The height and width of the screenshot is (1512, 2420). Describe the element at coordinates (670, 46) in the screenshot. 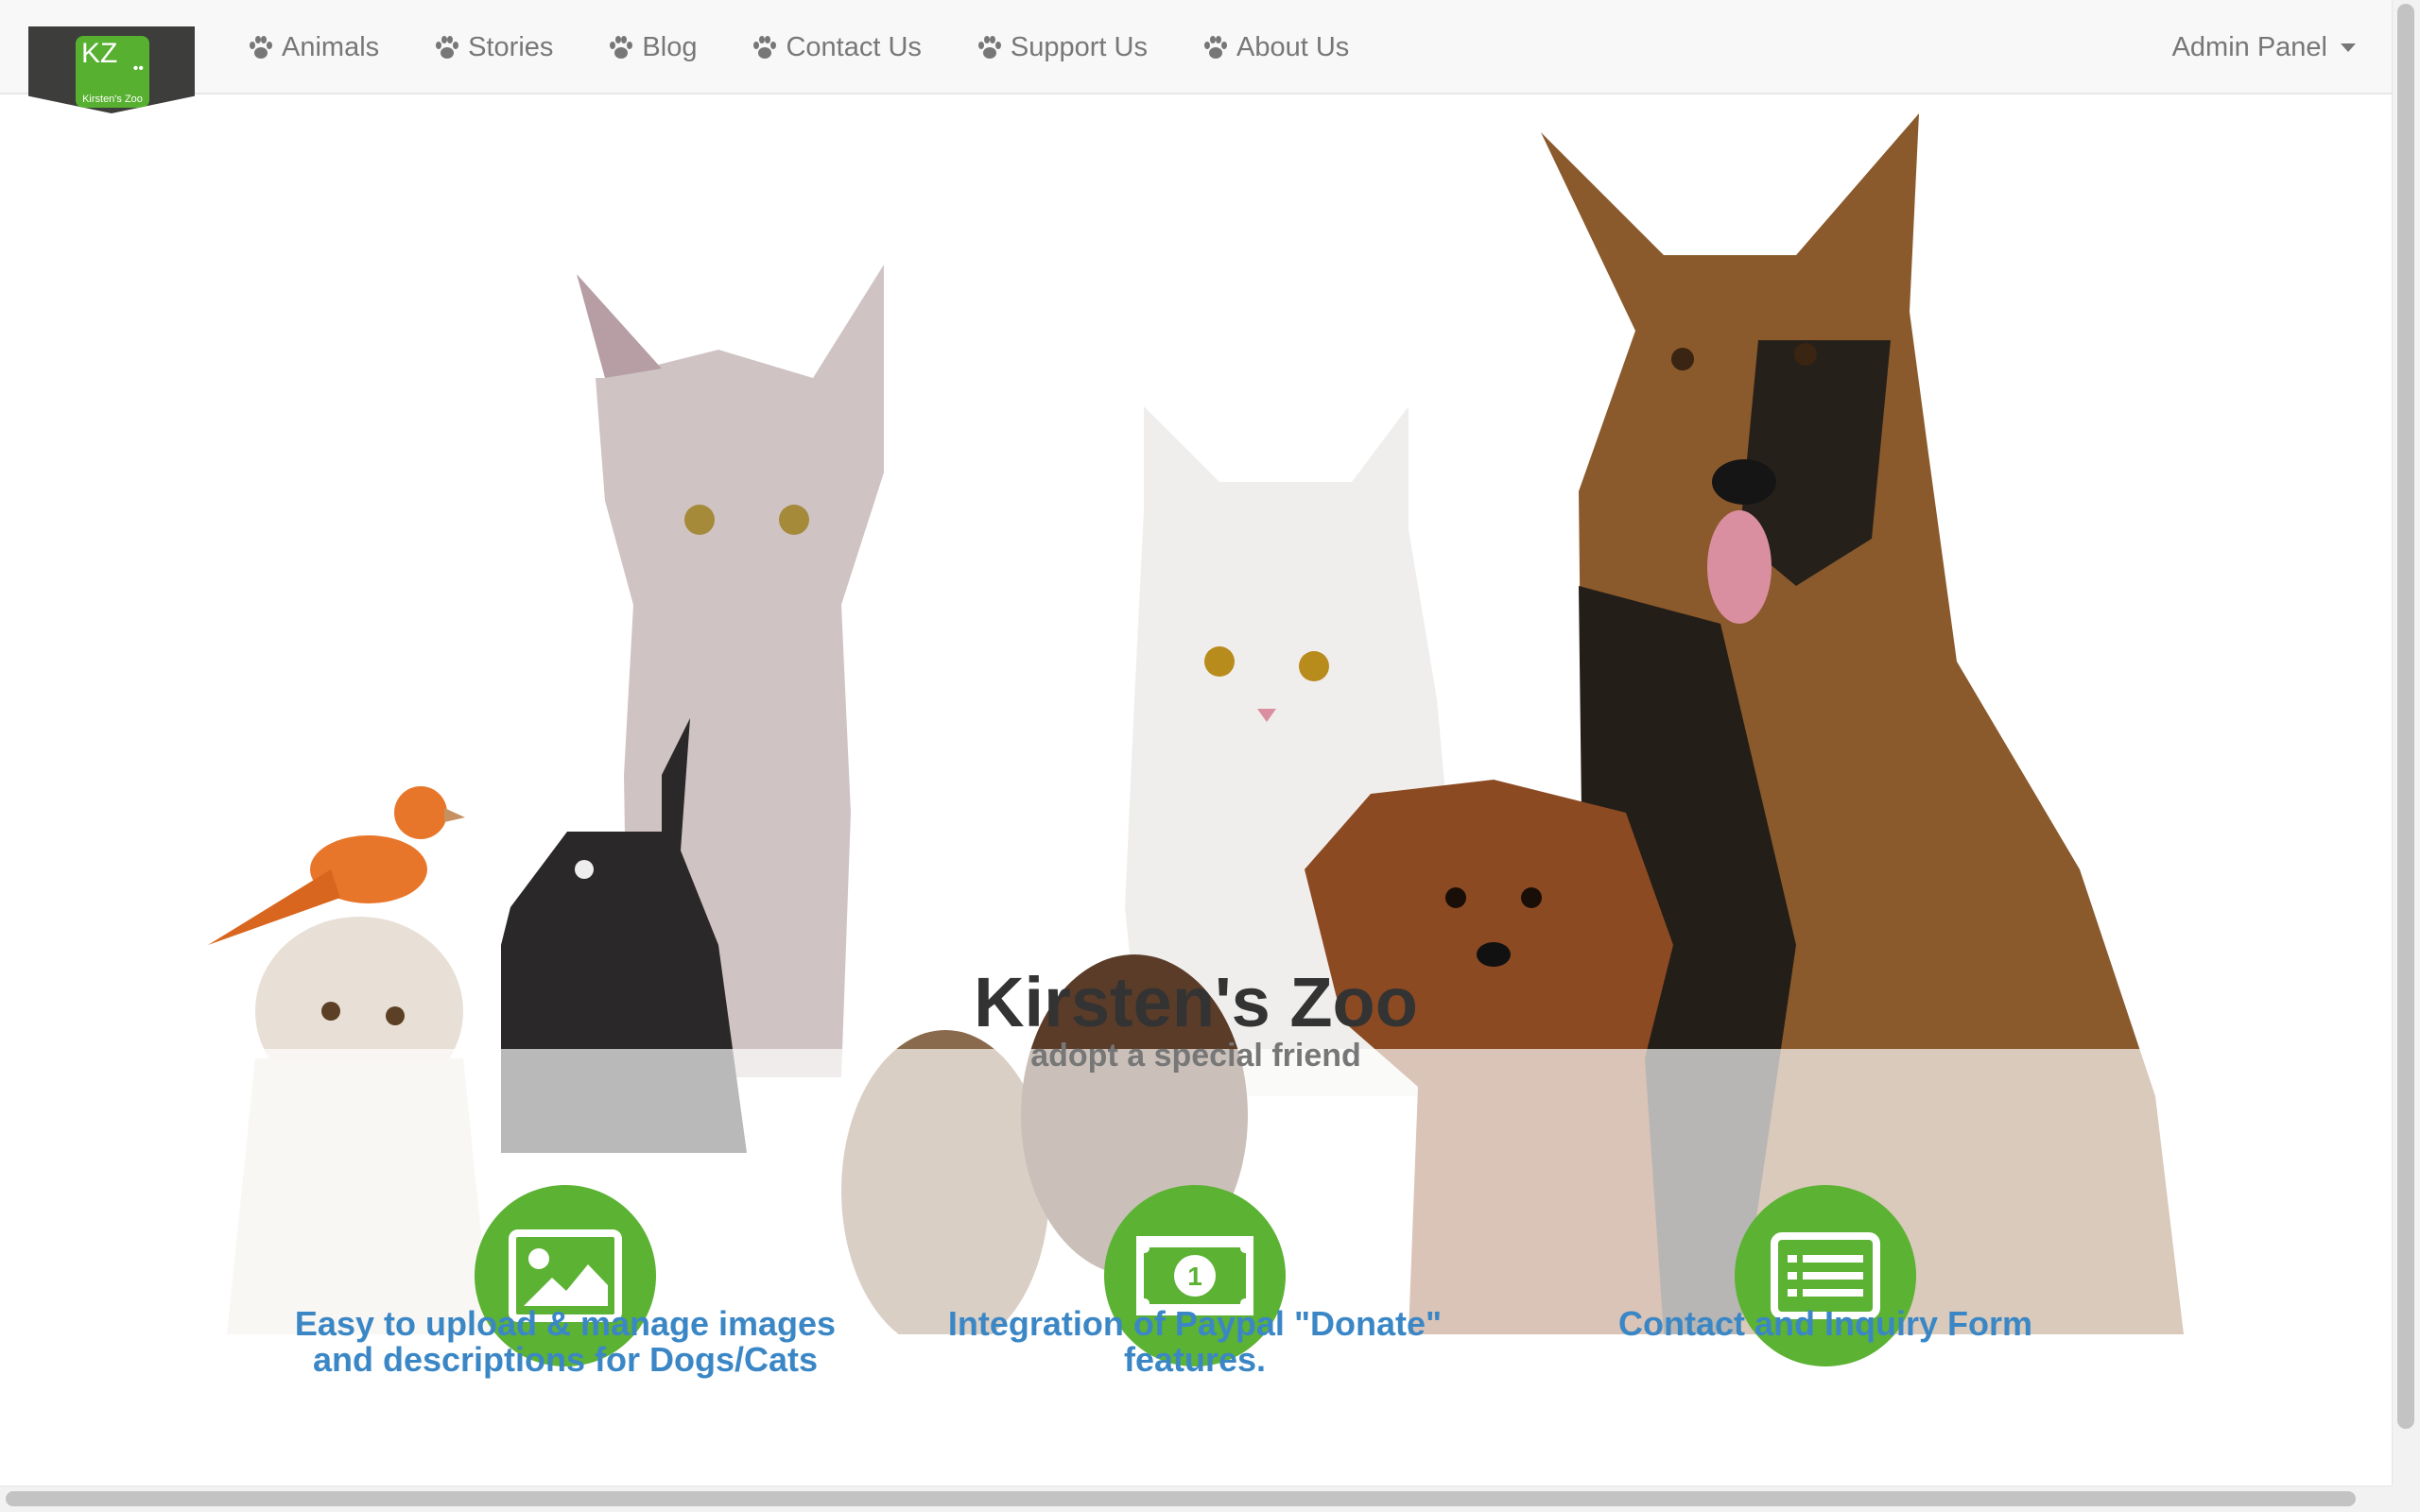

I see `nav-item-label: Blog` at that location.